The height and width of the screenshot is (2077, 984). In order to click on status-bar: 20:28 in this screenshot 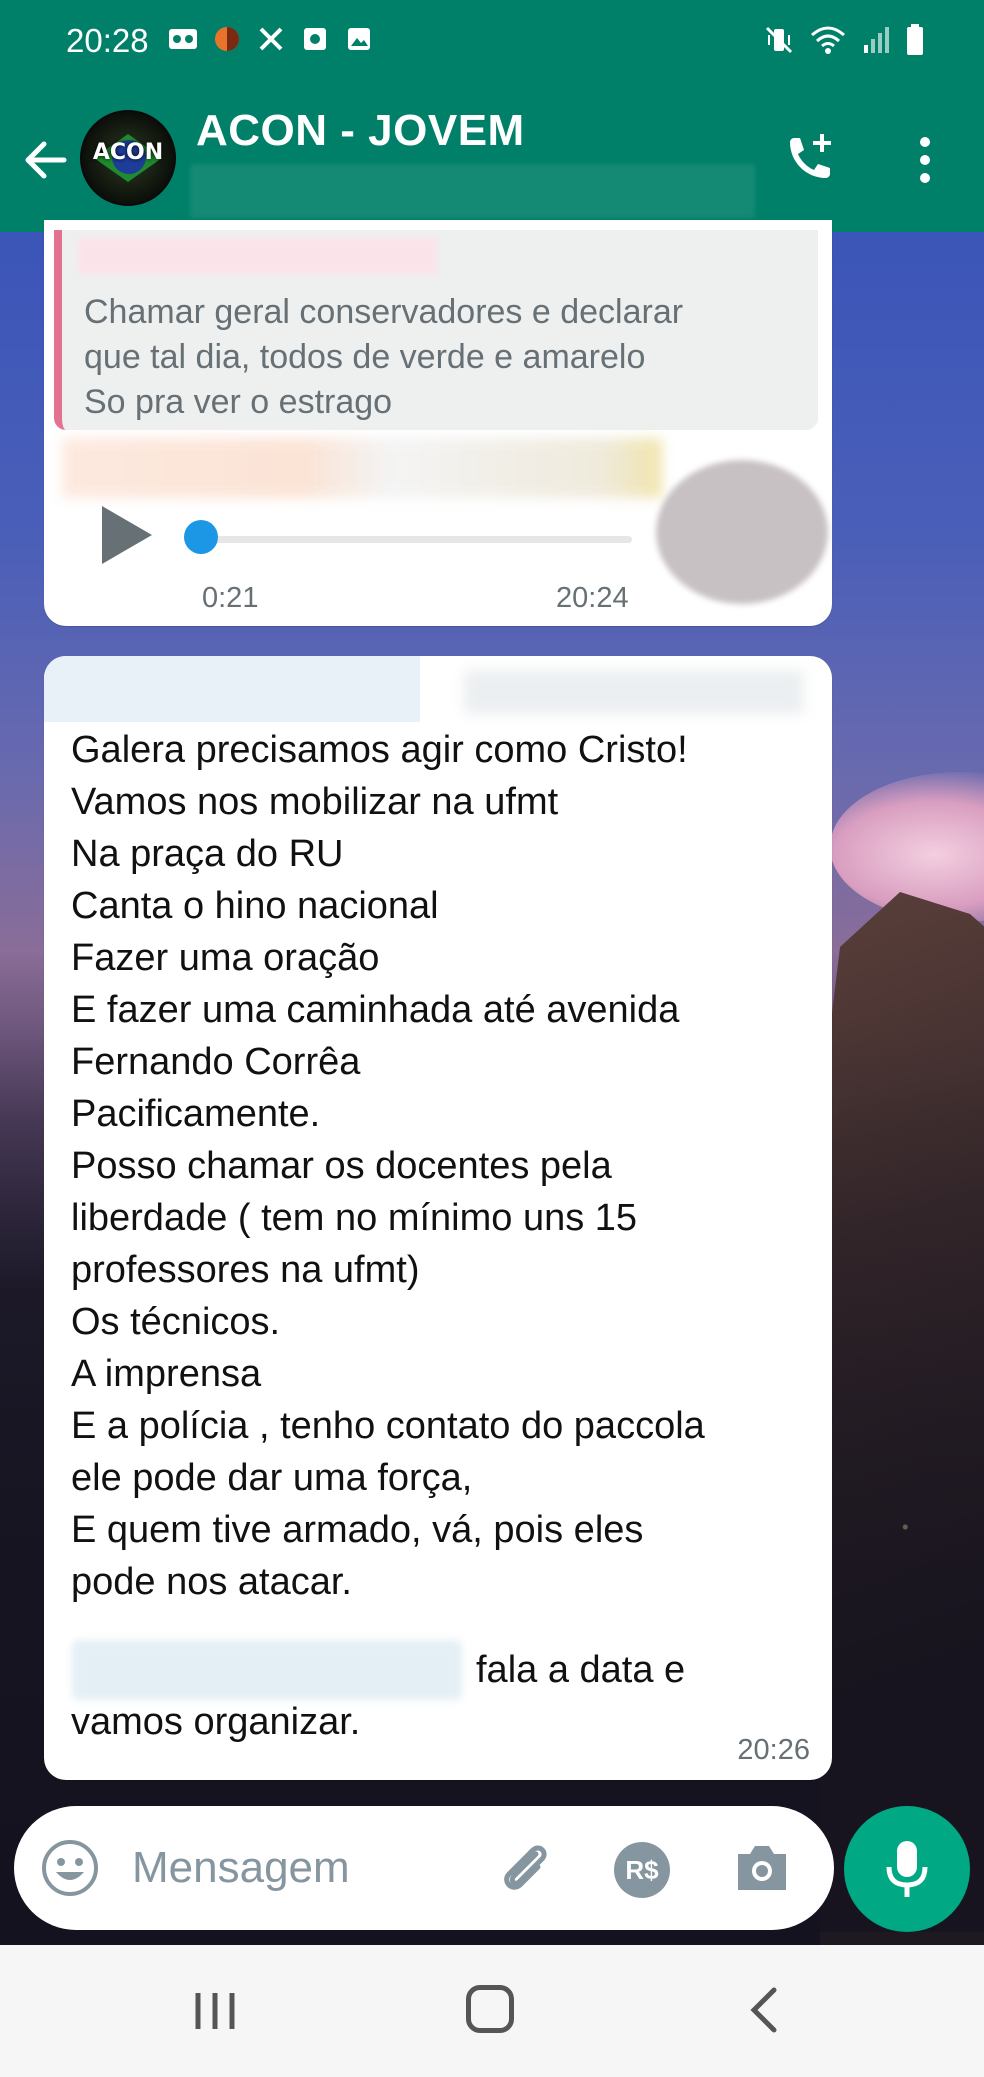, I will do `click(492, 42)`.